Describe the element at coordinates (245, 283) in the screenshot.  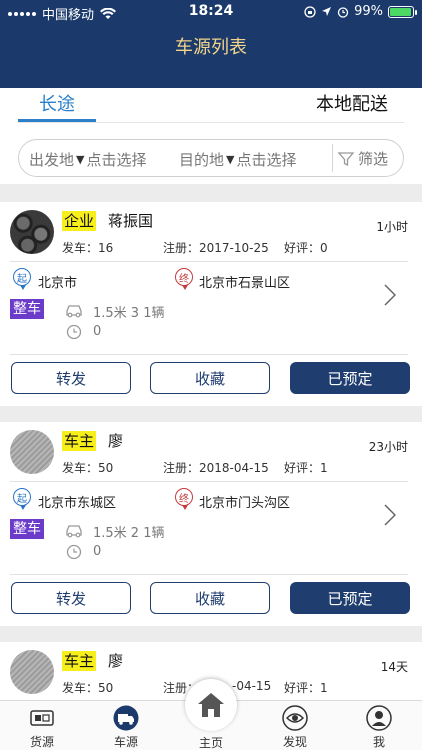
I see `destination-city: 北京市石景山区` at that location.